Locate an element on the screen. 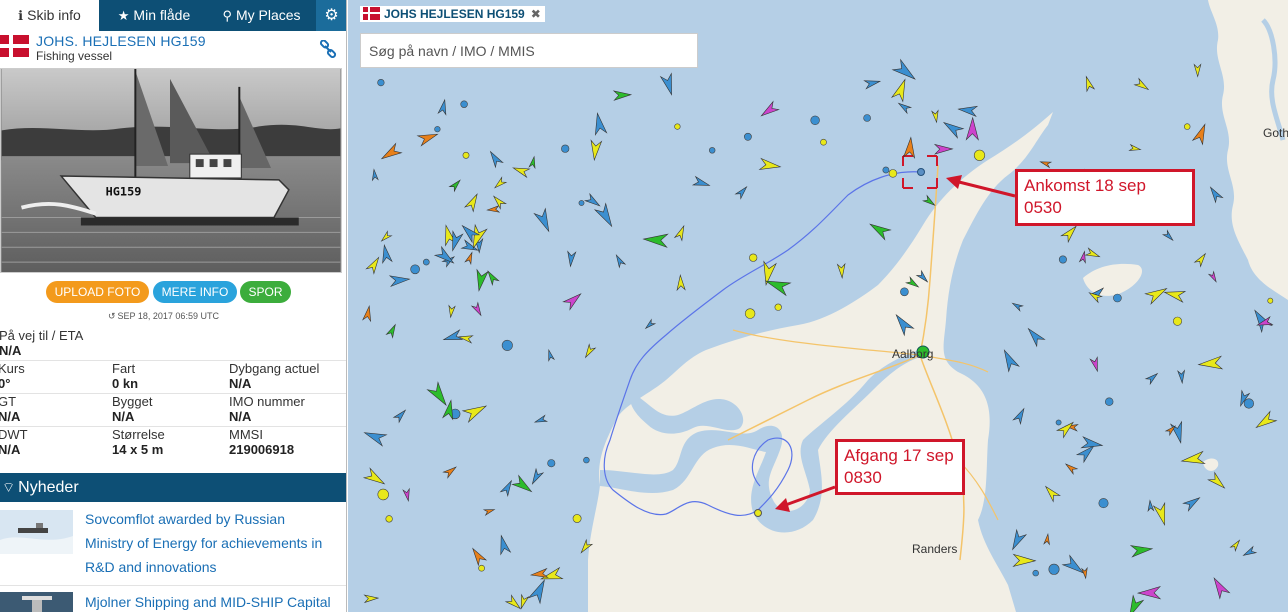 The height and width of the screenshot is (612, 1288). close-icon: ✖ is located at coordinates (536, 14).